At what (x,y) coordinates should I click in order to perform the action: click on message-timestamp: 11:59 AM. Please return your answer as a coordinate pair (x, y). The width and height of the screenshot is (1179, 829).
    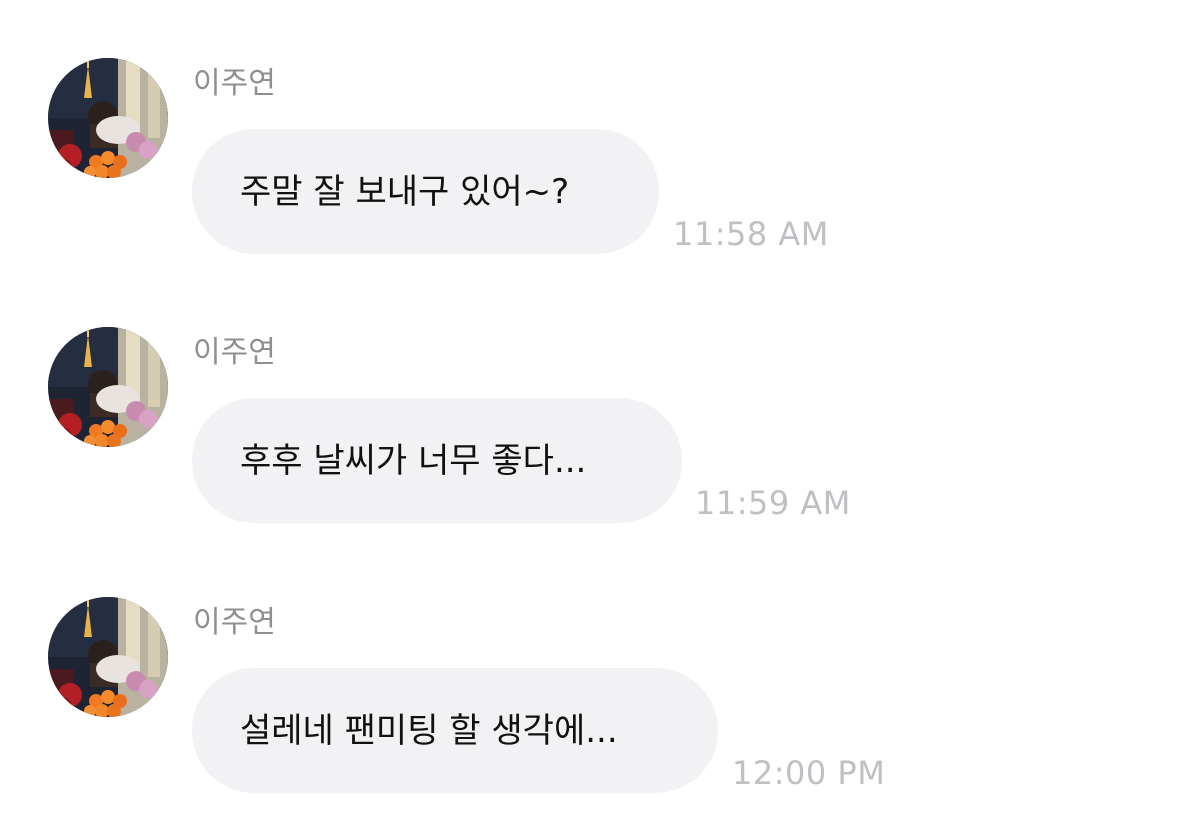
    Looking at the image, I should click on (773, 503).